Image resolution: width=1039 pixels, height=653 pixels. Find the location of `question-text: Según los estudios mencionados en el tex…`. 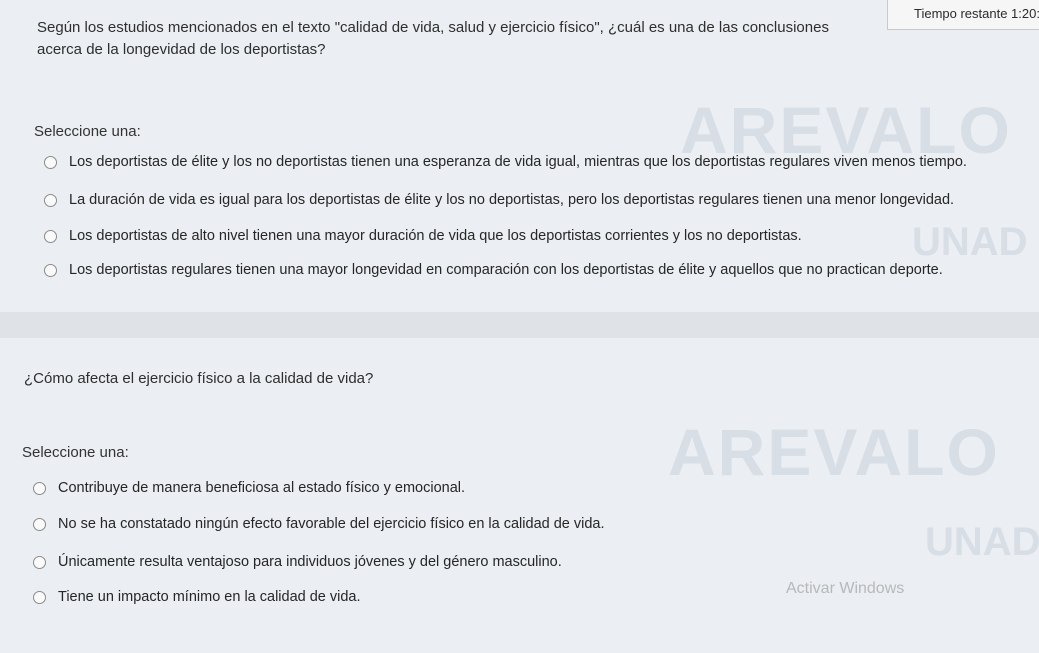

question-text: Según los estudios mencionados en el tex… is located at coordinates (433, 38).